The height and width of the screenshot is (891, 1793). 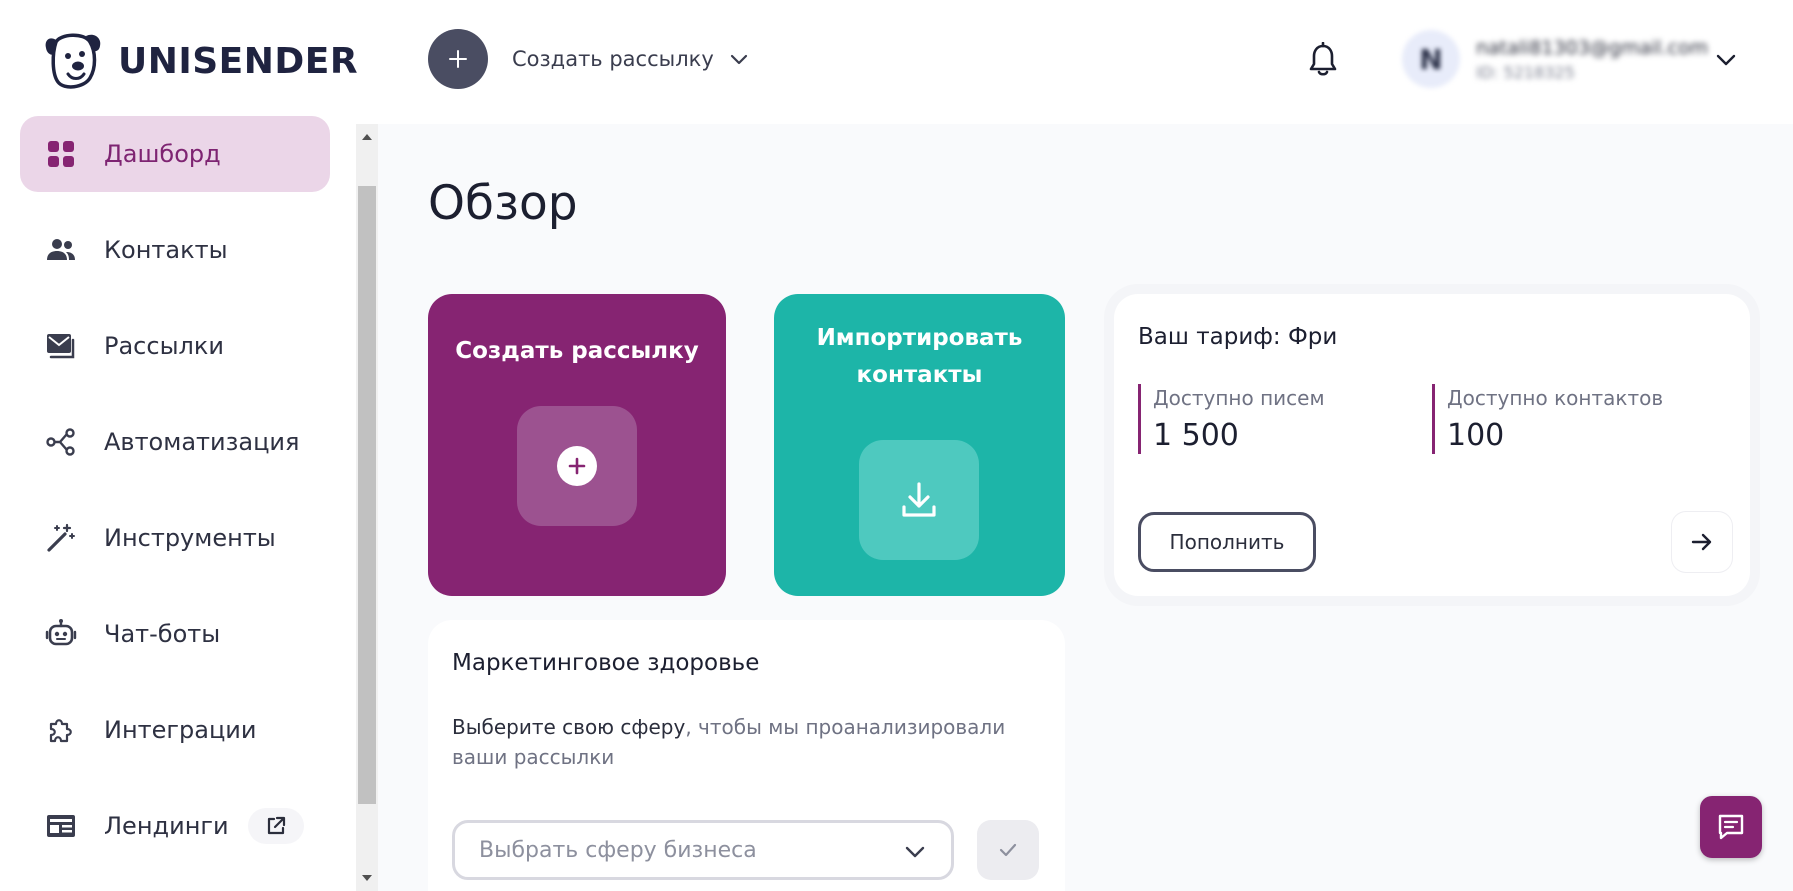 What do you see at coordinates (73, 61) in the screenshot?
I see `dog-logo-icon` at bounding box center [73, 61].